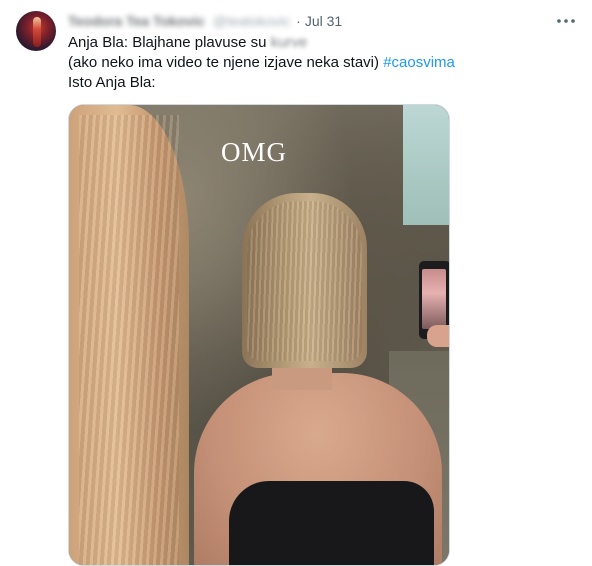  I want to click on sky-patch, so click(426, 165).